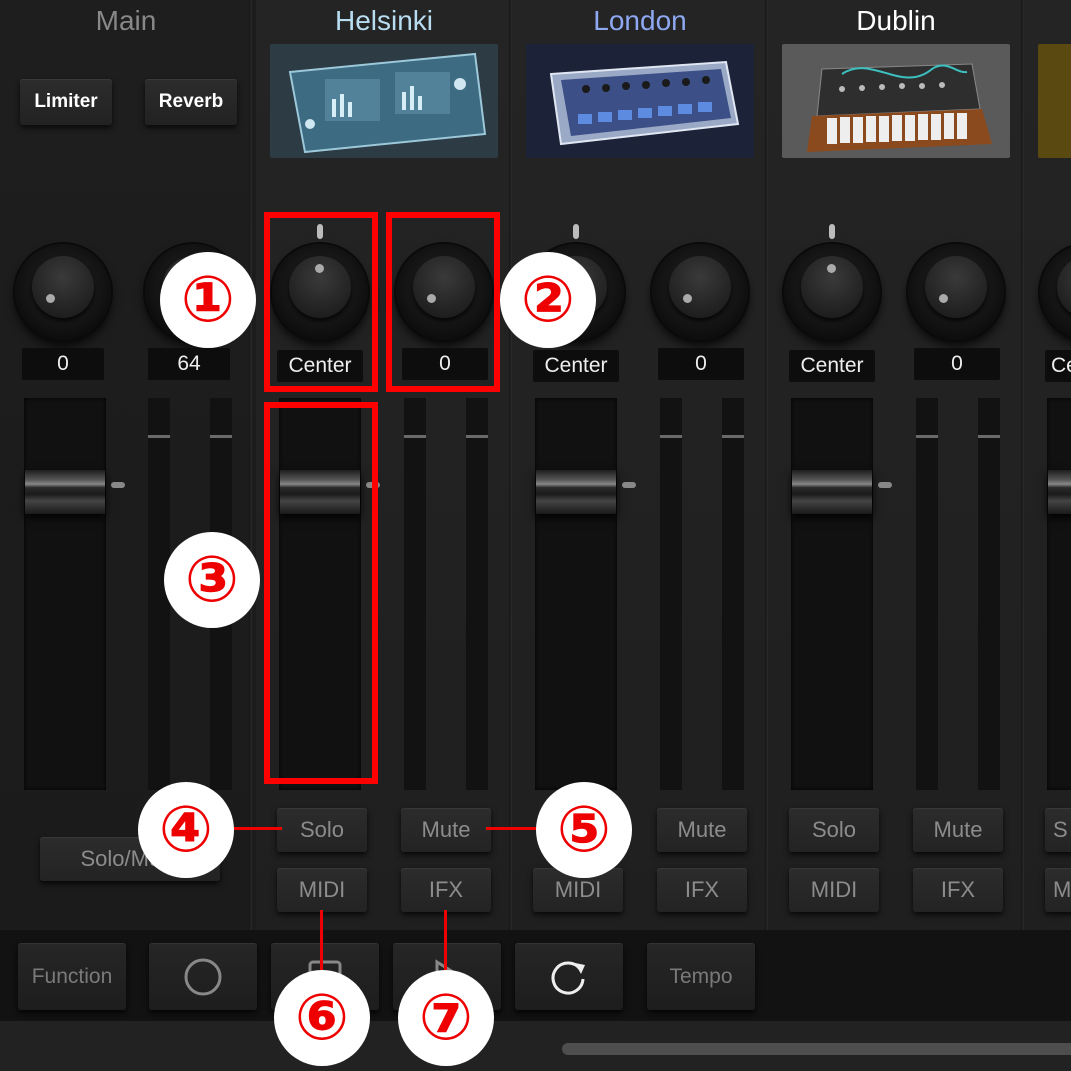 The height and width of the screenshot is (1071, 1071). What do you see at coordinates (126, 20) in the screenshot?
I see `main-title: Main` at bounding box center [126, 20].